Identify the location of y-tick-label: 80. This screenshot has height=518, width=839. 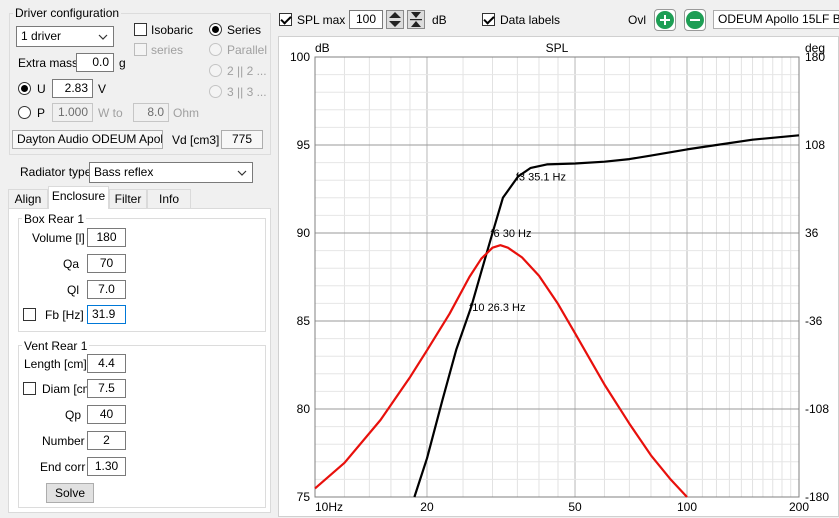
(304, 409).